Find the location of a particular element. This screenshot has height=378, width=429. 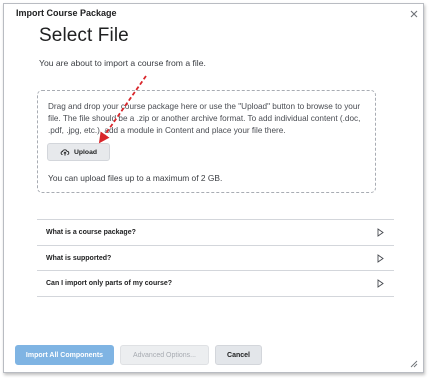

accordion-item-label: What is supported? is located at coordinates (79, 258).